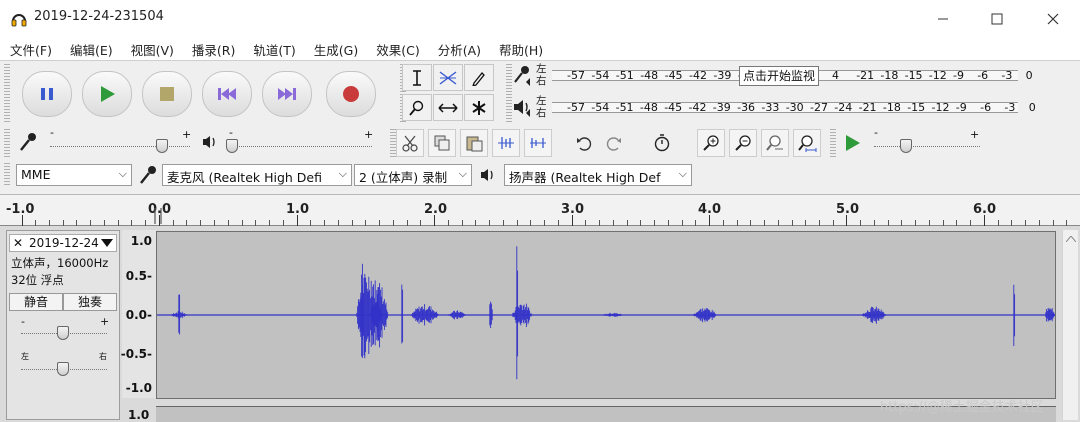  I want to click on gain-min-label: -, so click(23, 321).